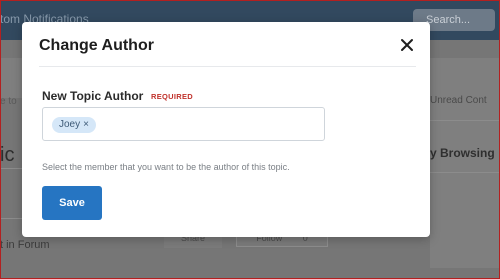 This screenshot has height=279, width=500. What do you see at coordinates (172, 96) in the screenshot?
I see `required-badge: REQUIRED` at bounding box center [172, 96].